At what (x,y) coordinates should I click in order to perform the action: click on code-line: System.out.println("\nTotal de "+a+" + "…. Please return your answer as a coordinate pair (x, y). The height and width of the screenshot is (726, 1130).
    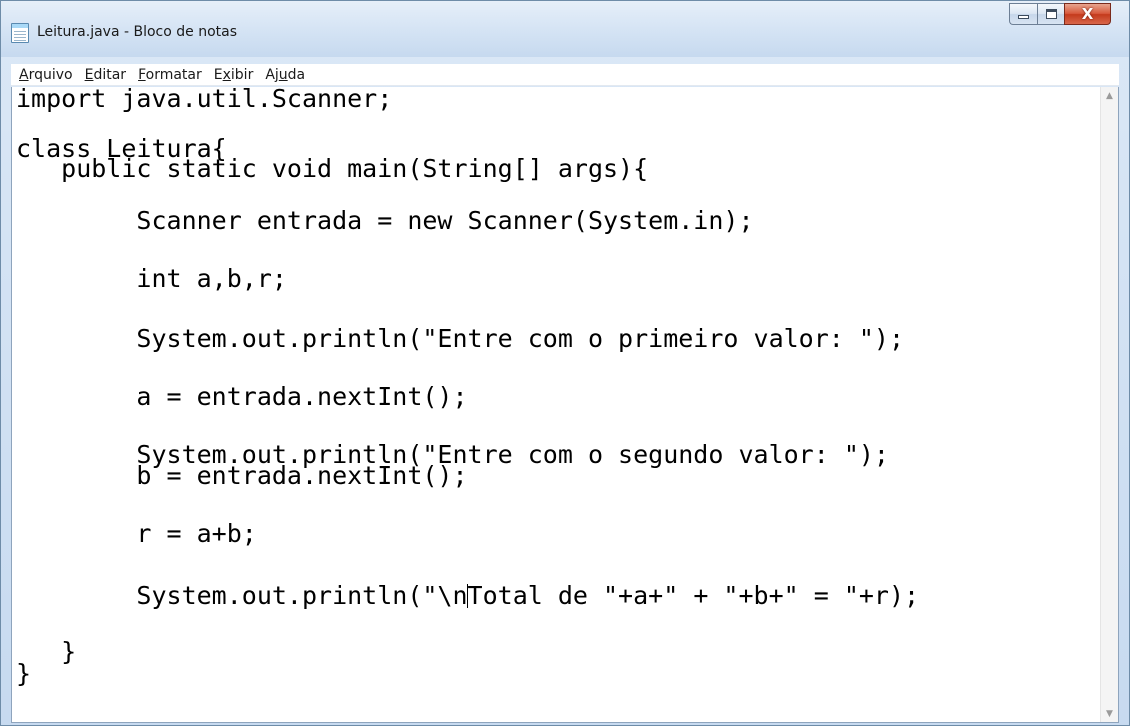
    Looking at the image, I should click on (468, 595).